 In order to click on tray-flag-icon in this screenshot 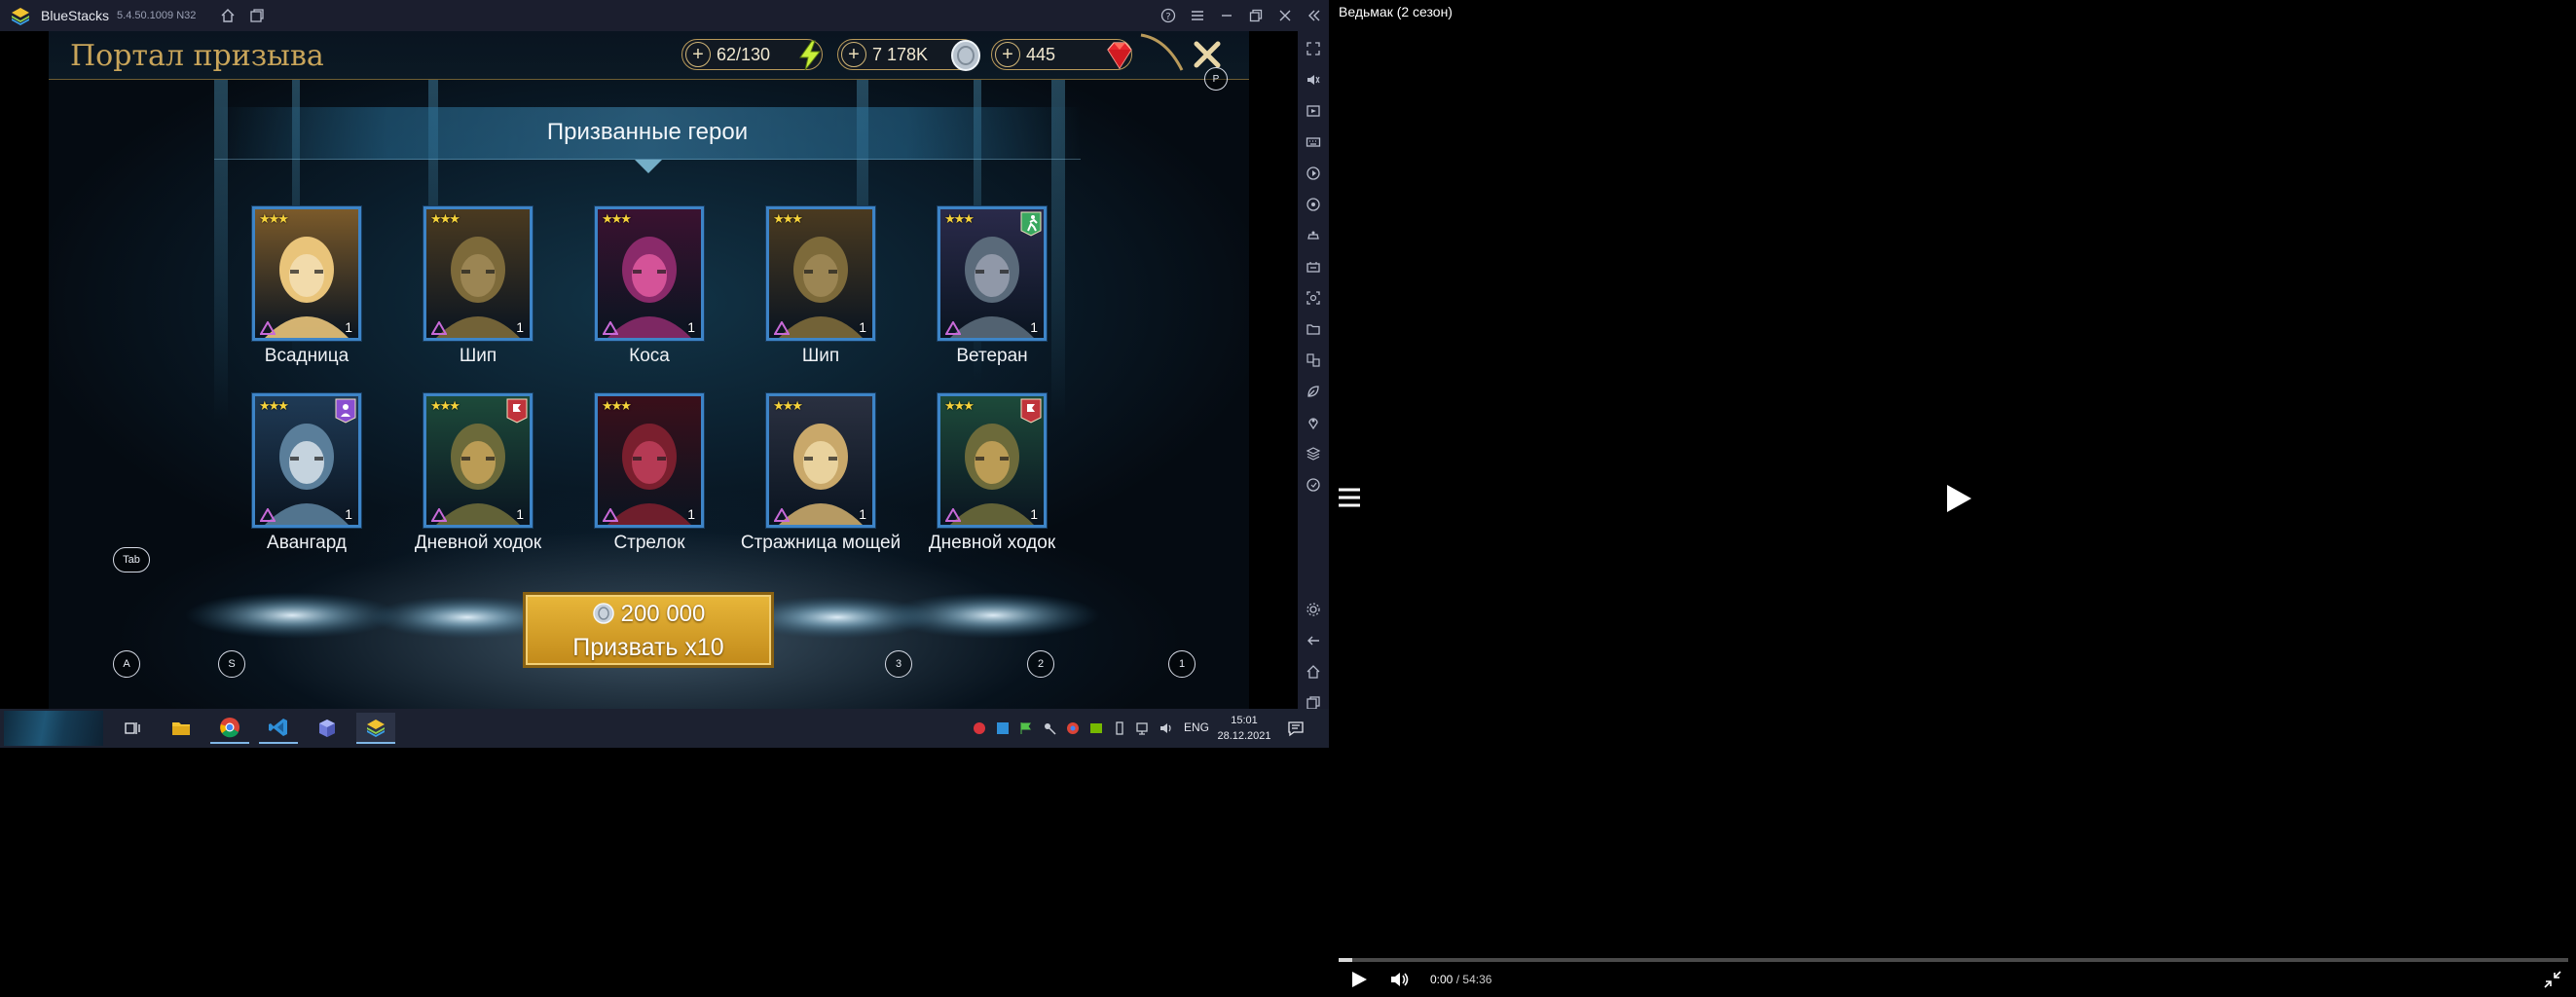, I will do `click(1026, 728)`.